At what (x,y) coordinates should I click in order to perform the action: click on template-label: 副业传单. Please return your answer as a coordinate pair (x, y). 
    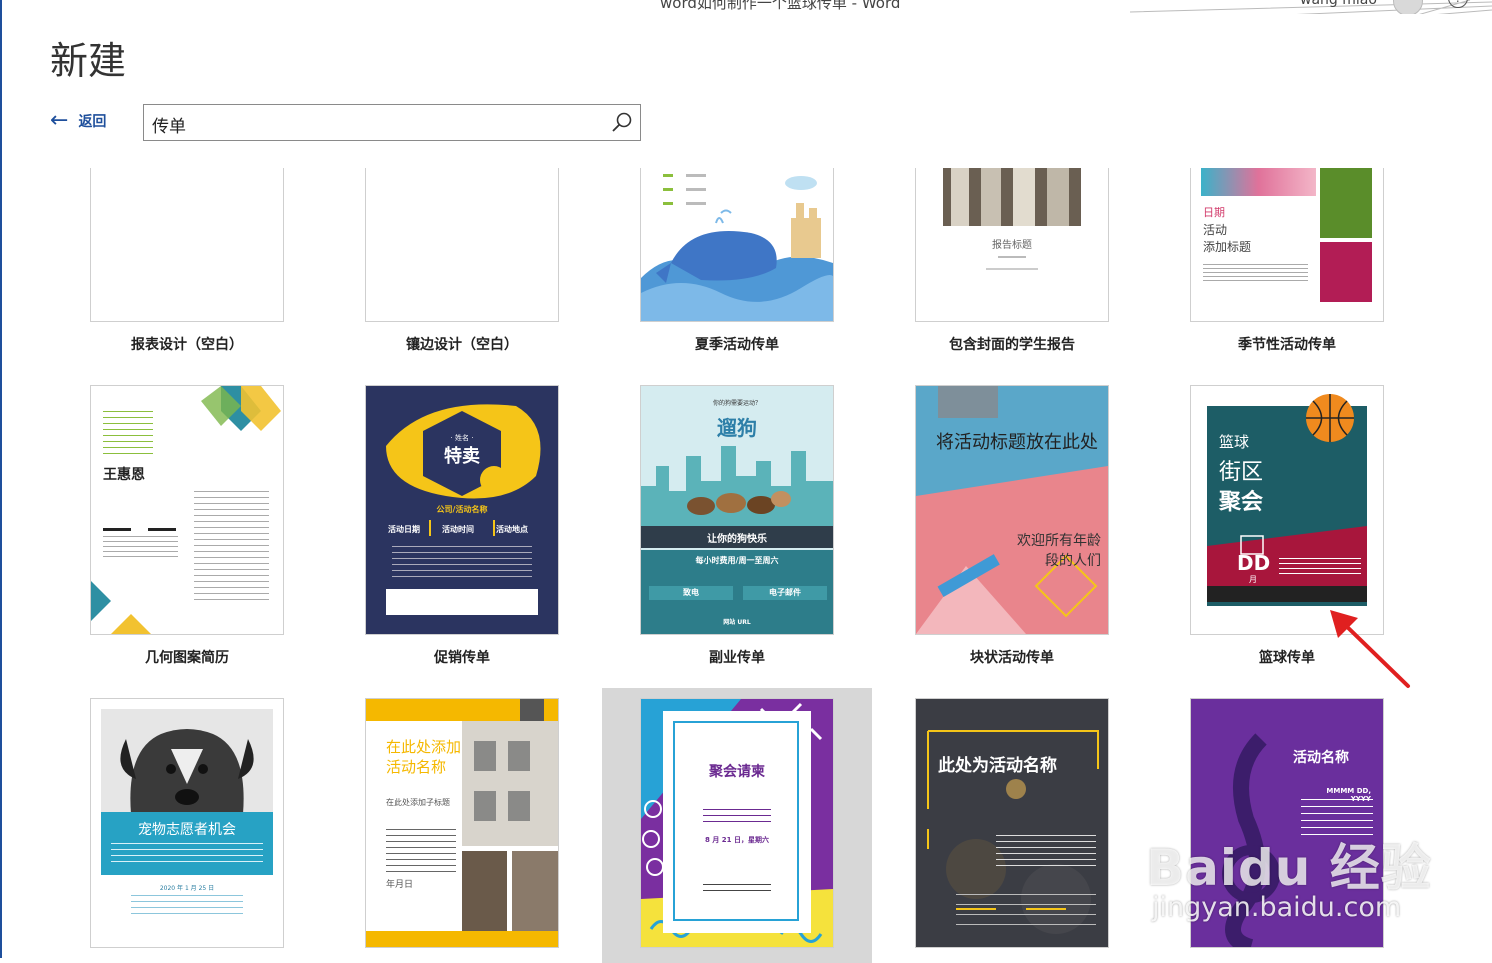
    Looking at the image, I should click on (737, 658).